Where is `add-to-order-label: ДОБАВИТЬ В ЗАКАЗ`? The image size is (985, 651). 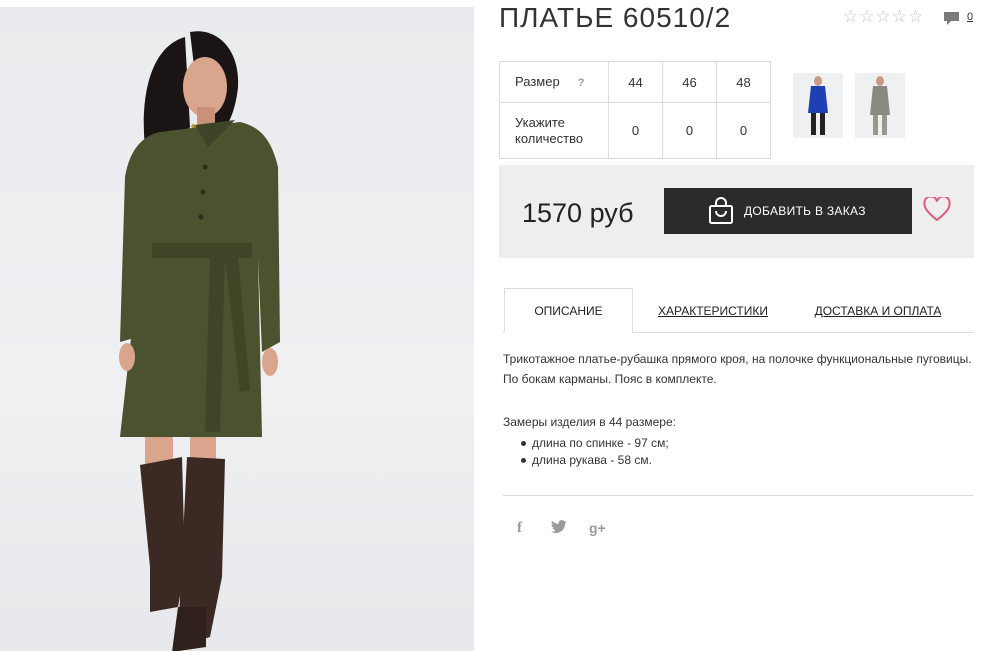 add-to-order-label: ДОБАВИТЬ В ЗАКАЗ is located at coordinates (805, 211).